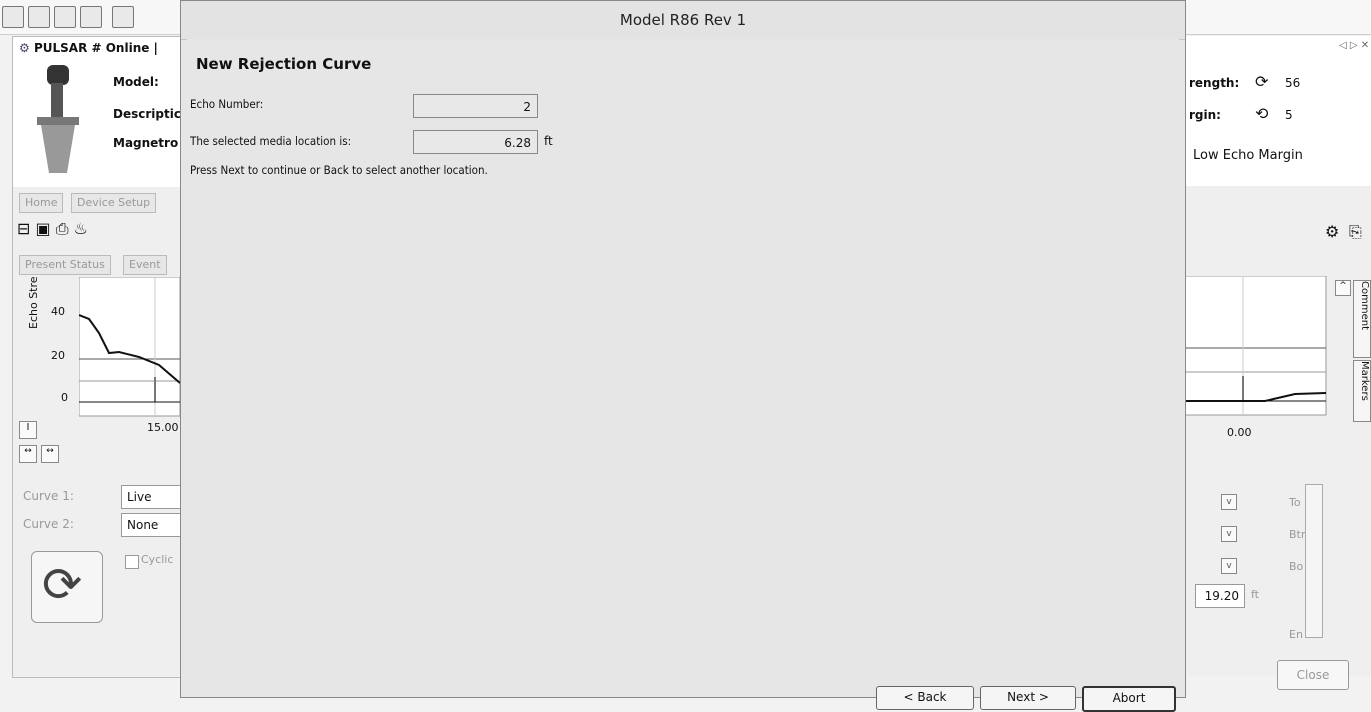 Image resolution: width=1371 pixels, height=712 pixels. What do you see at coordinates (1256, 346) in the screenshot?
I see `echo-chart-right` at bounding box center [1256, 346].